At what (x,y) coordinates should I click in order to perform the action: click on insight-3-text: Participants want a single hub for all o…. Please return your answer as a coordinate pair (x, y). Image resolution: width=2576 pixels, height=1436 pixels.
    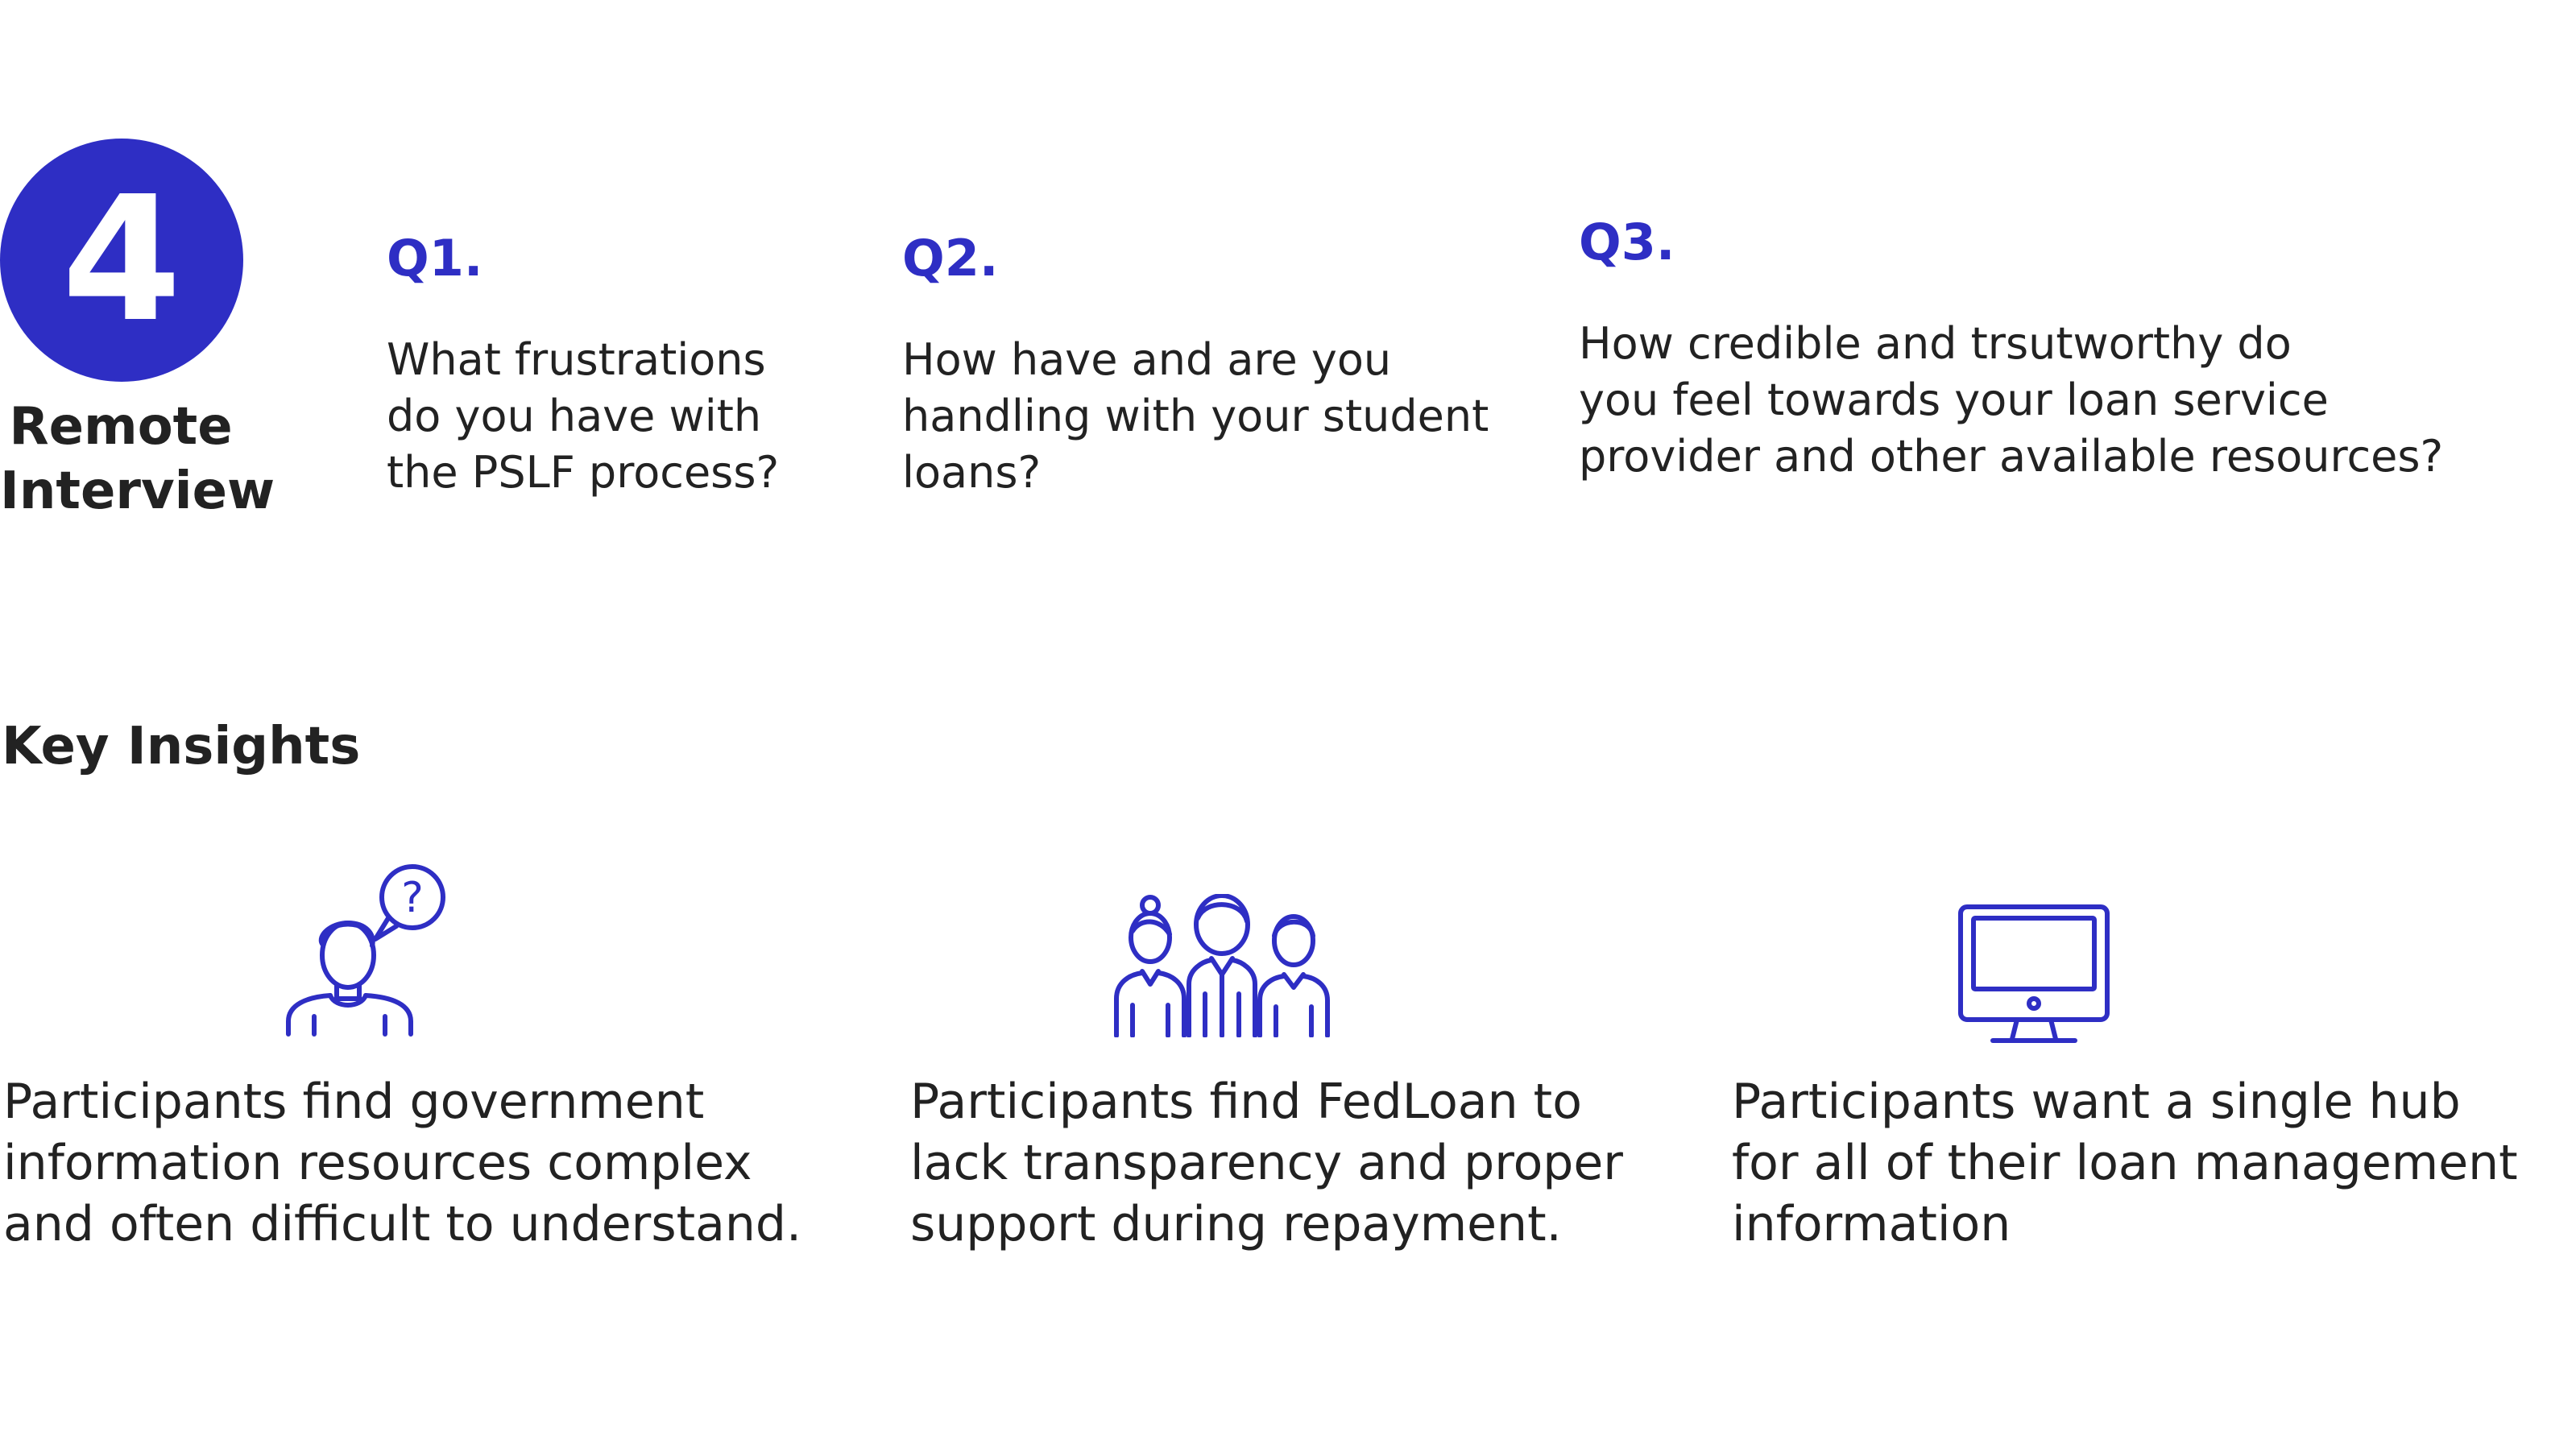
    Looking at the image, I should click on (2125, 1163).